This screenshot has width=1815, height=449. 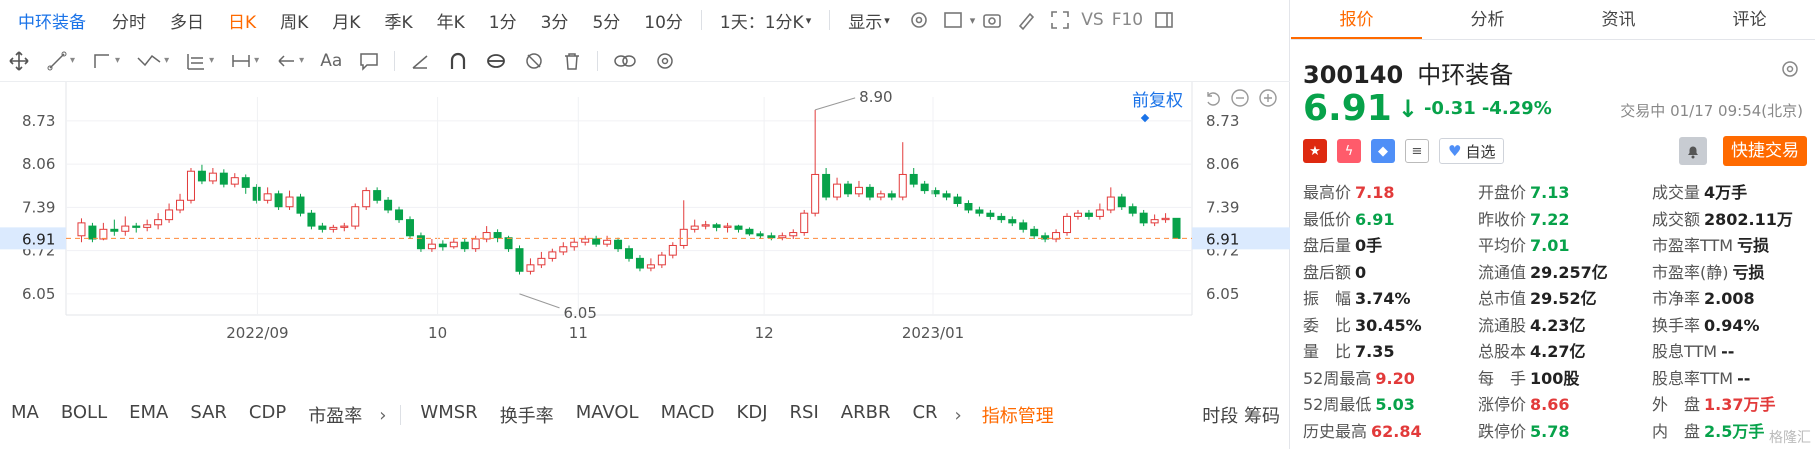 I want to click on indicator-tab: WMSR, so click(x=448, y=415).